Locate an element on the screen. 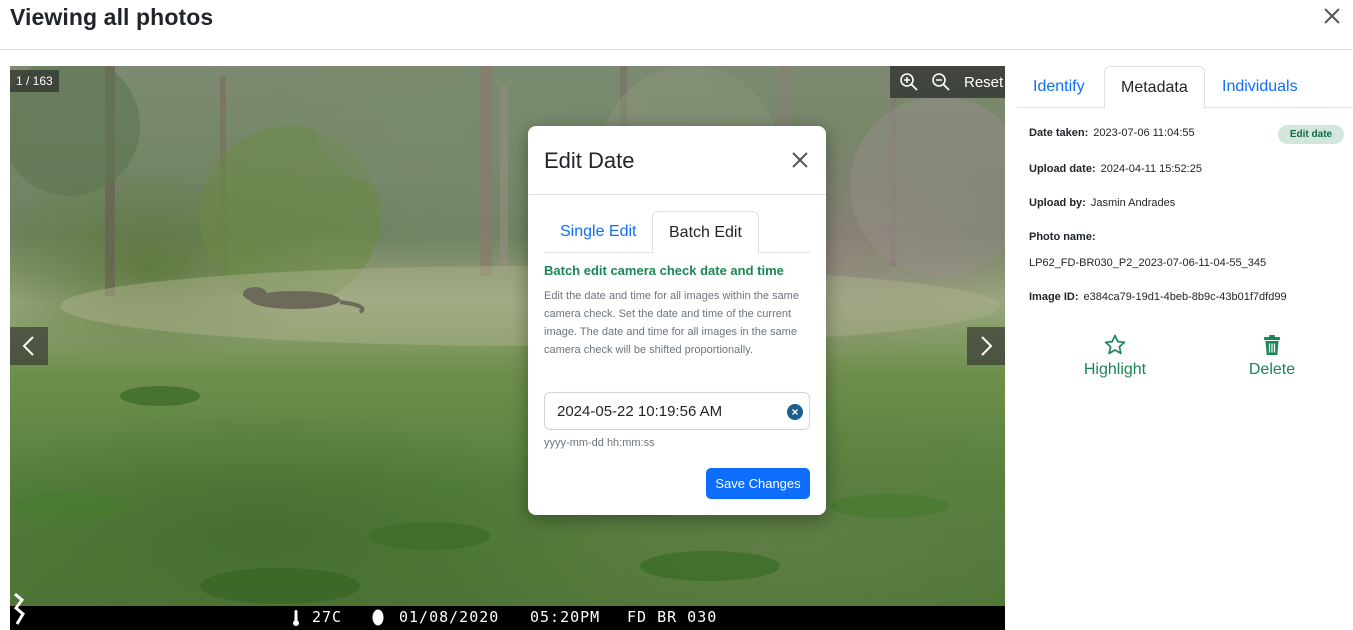  date-time-field is located at coordinates (677, 411).